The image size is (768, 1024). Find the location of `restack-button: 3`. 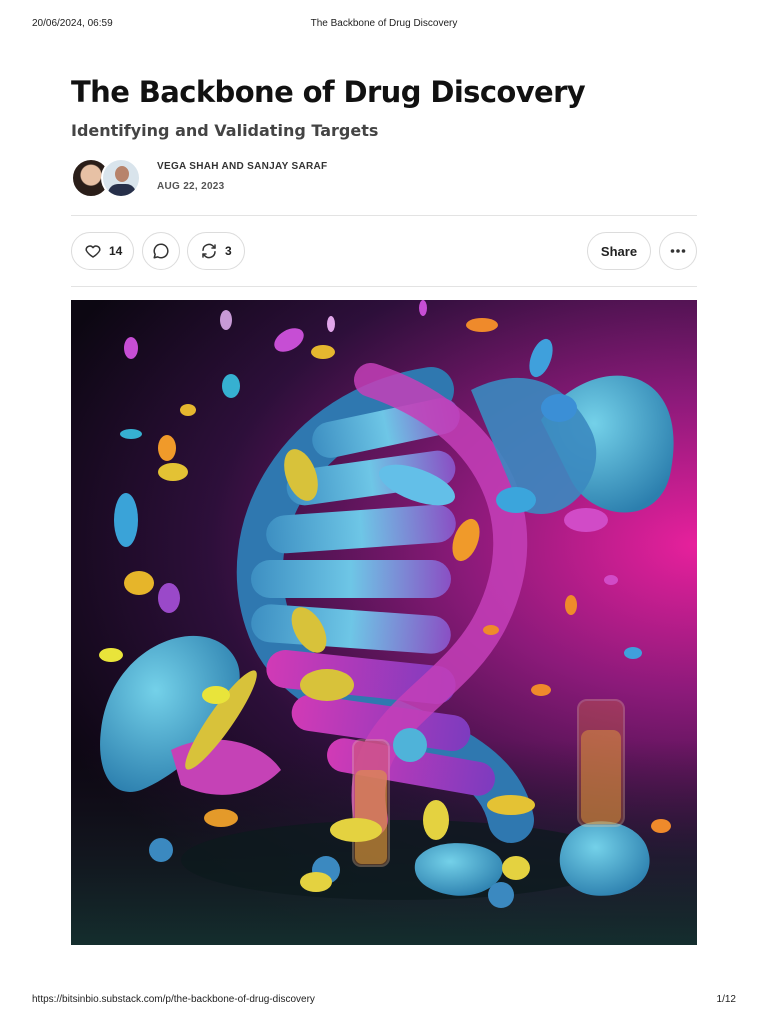

restack-button: 3 is located at coordinates (216, 251).